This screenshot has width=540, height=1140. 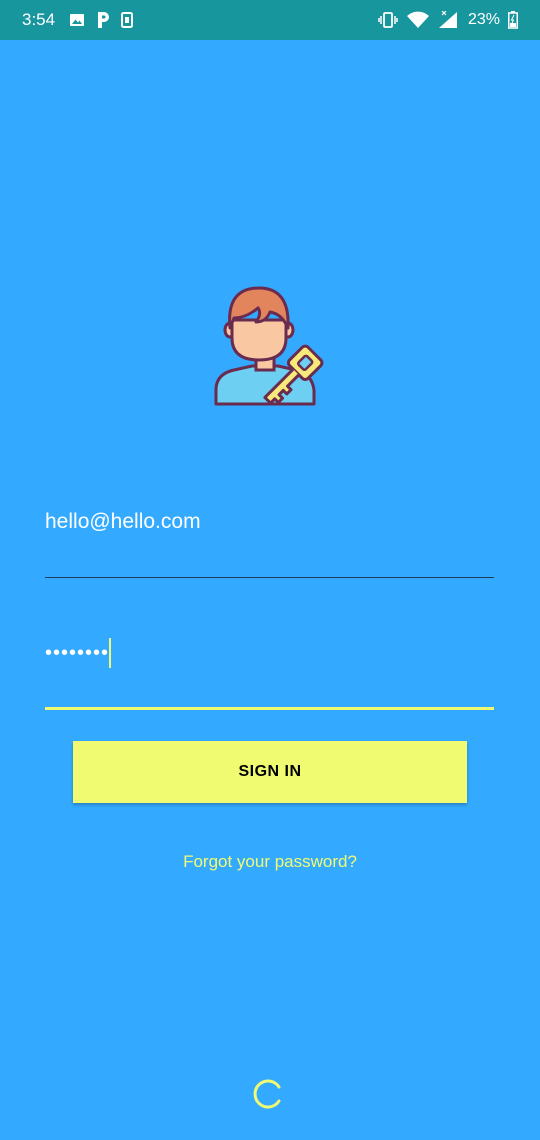 I want to click on parking-icon, so click(x=104, y=20).